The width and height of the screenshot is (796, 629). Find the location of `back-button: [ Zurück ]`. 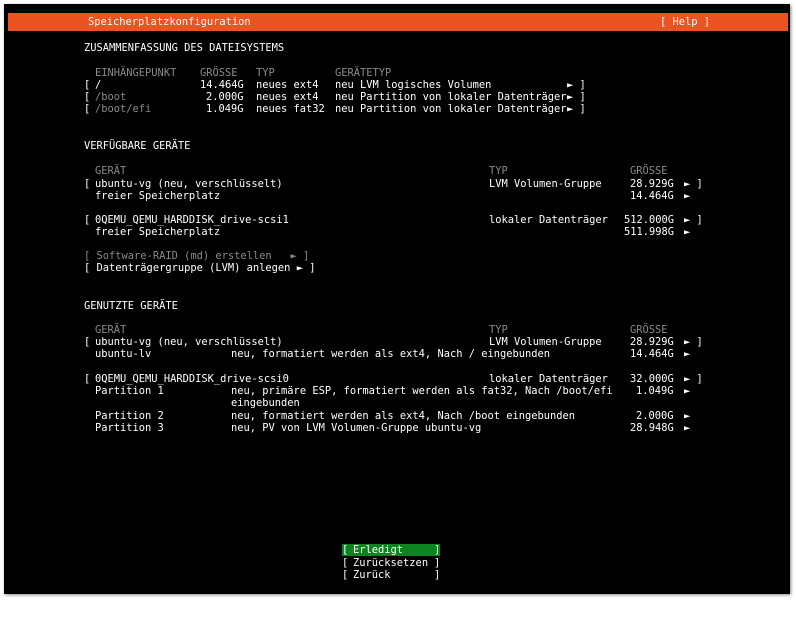

back-button: [ Zurück ] is located at coordinates (391, 575).